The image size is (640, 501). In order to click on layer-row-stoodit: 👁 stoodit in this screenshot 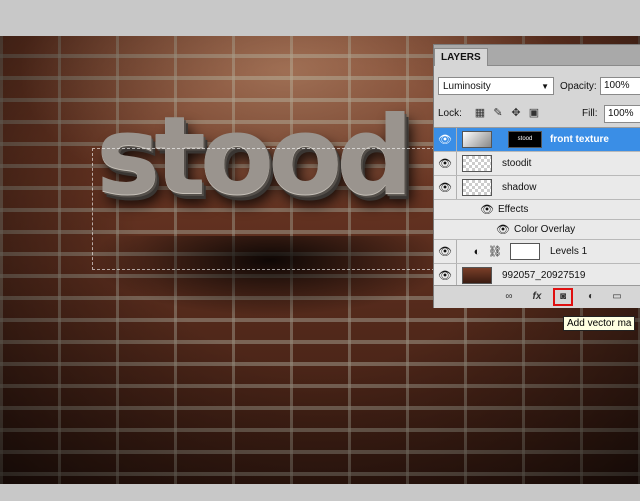, I will do `click(537, 164)`.